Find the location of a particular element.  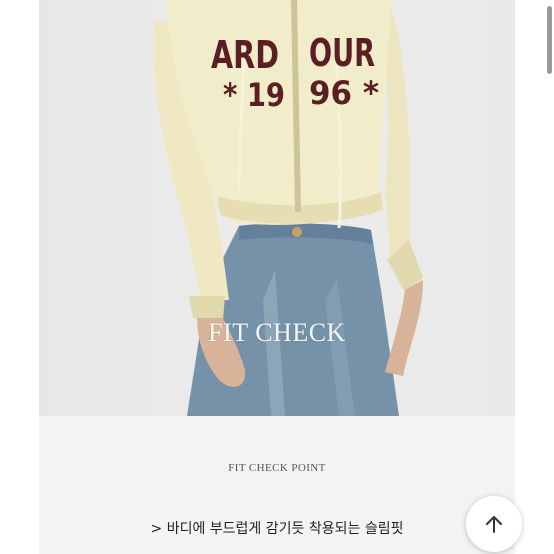

fit-check-point-description: > 바디에 부드럽게 감기듯 착용되는 슬림핏 is located at coordinates (277, 529).